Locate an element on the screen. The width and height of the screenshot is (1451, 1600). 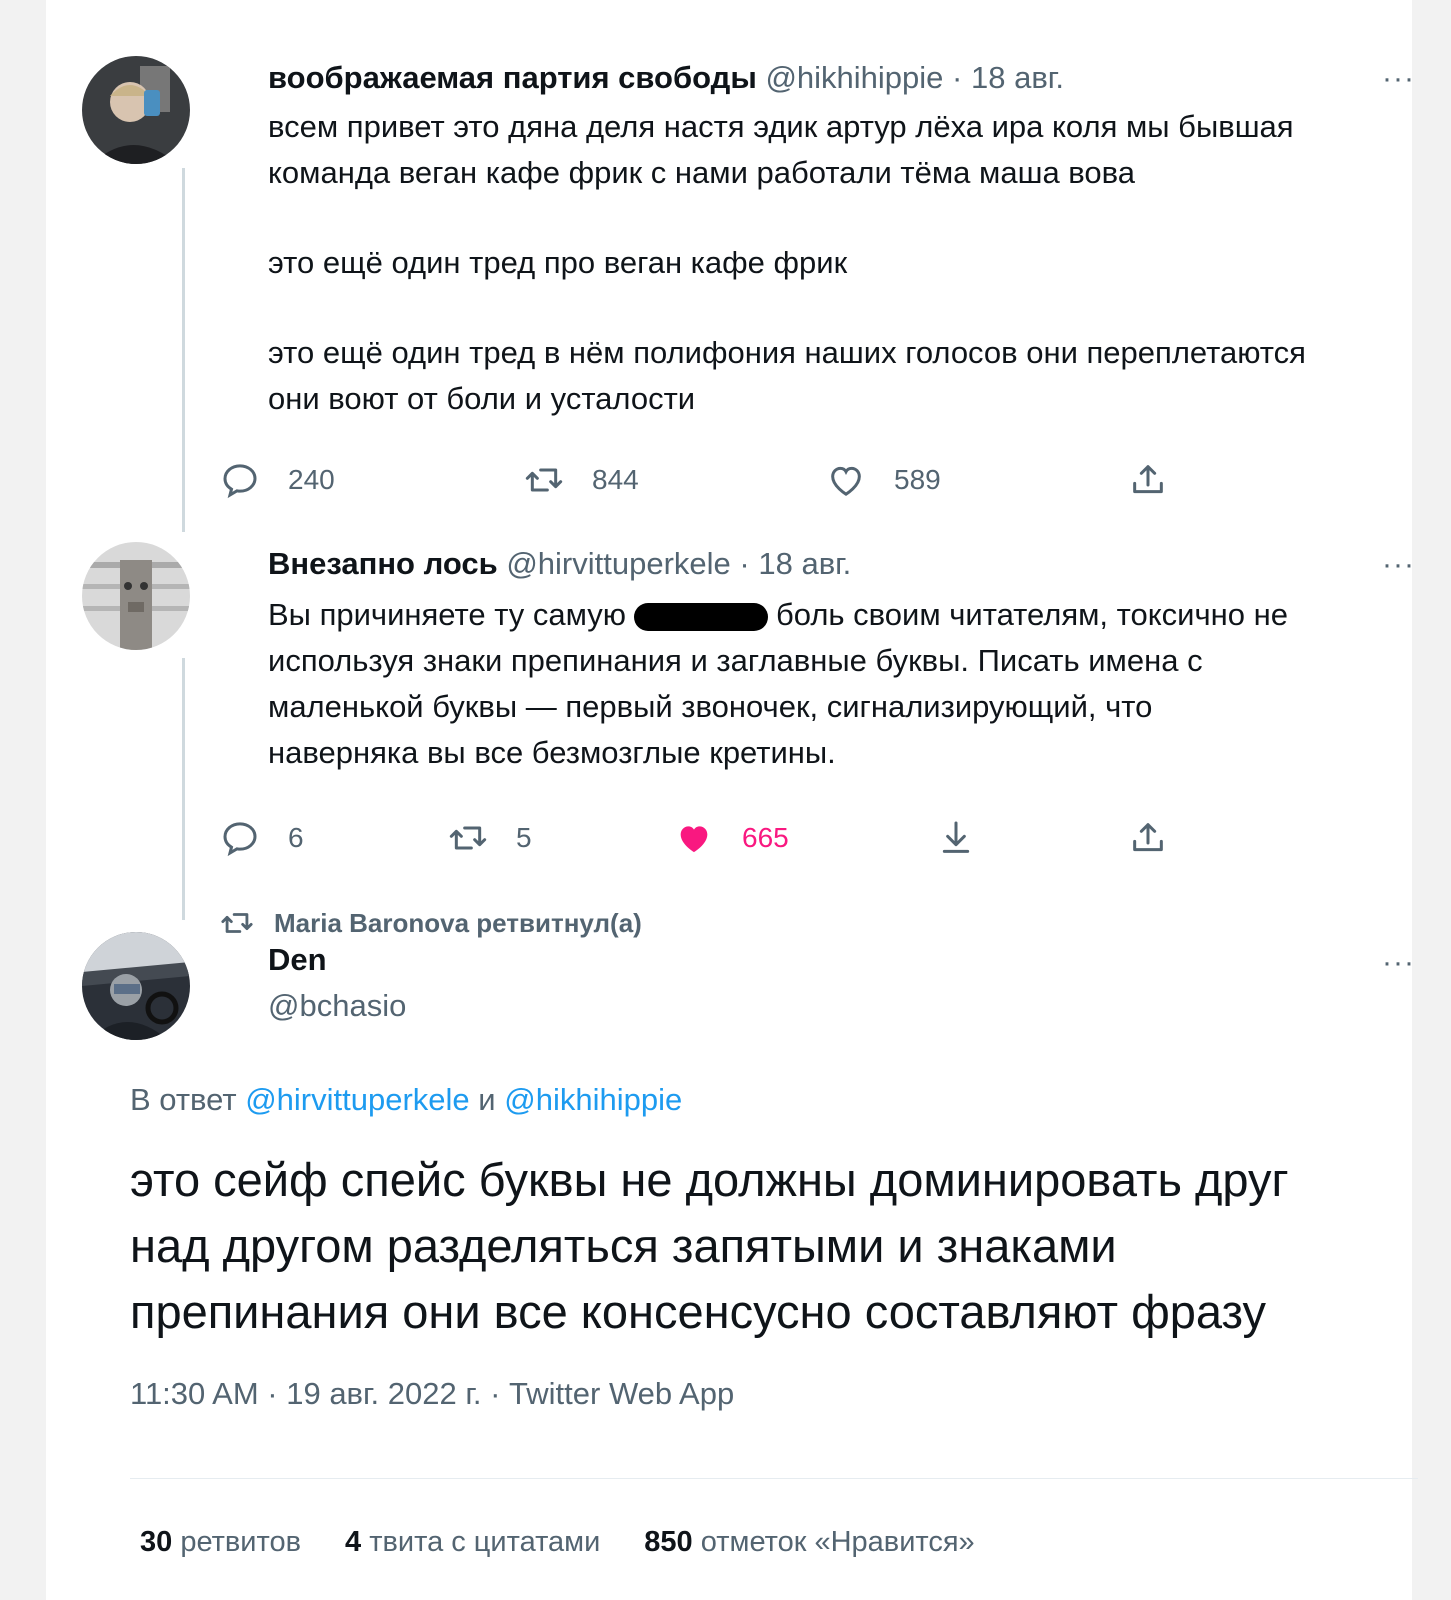
tweet-text-line: они воют от боли и усталости is located at coordinates (482, 398).